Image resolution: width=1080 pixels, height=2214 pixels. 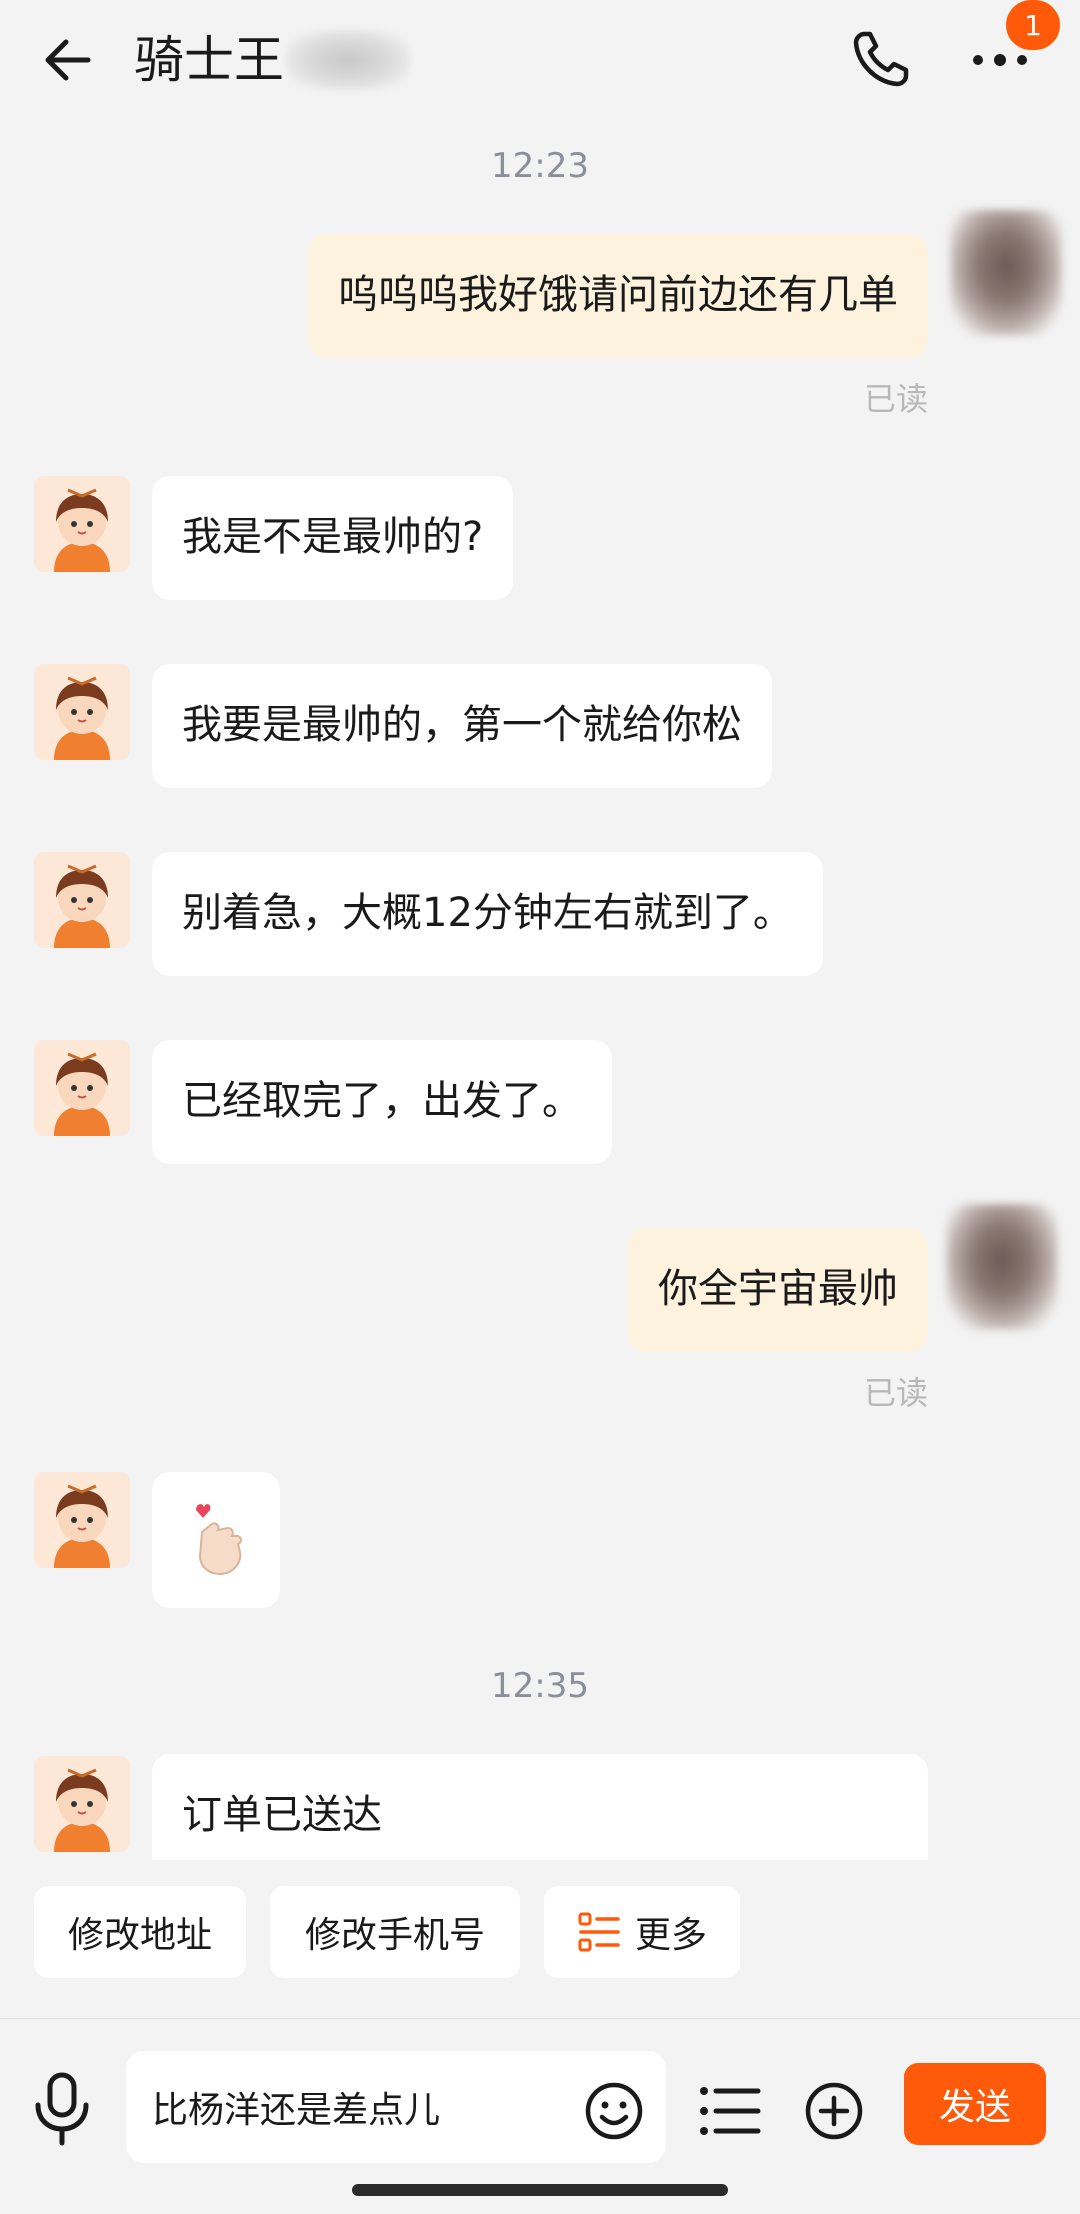 What do you see at coordinates (1033, 25) in the screenshot?
I see `notification-badge: 1` at bounding box center [1033, 25].